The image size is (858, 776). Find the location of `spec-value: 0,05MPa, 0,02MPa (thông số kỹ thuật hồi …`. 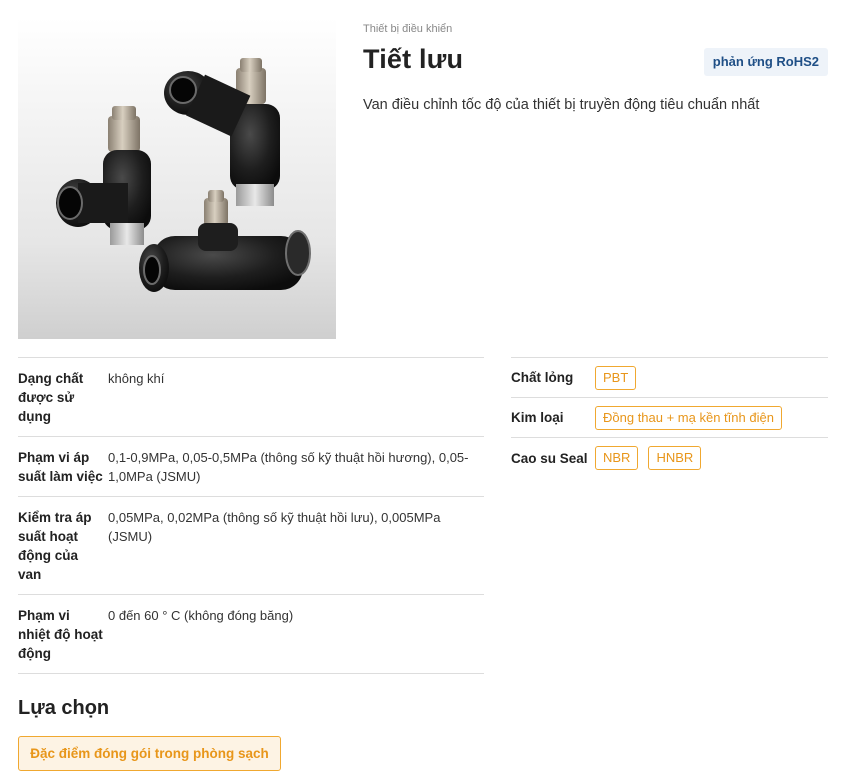

spec-value: 0,05MPa, 0,02MPa (thông số kỹ thuật hồi … is located at coordinates (274, 527).